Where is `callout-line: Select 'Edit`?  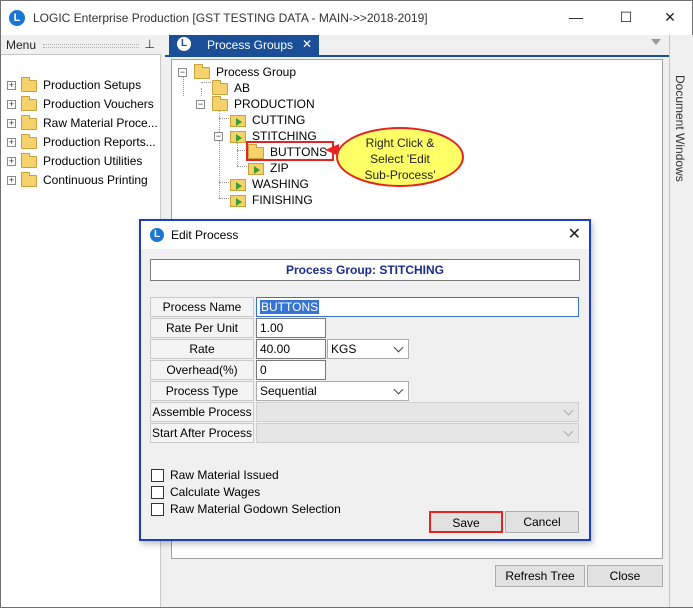
callout-line: Select 'Edit is located at coordinates (400, 159).